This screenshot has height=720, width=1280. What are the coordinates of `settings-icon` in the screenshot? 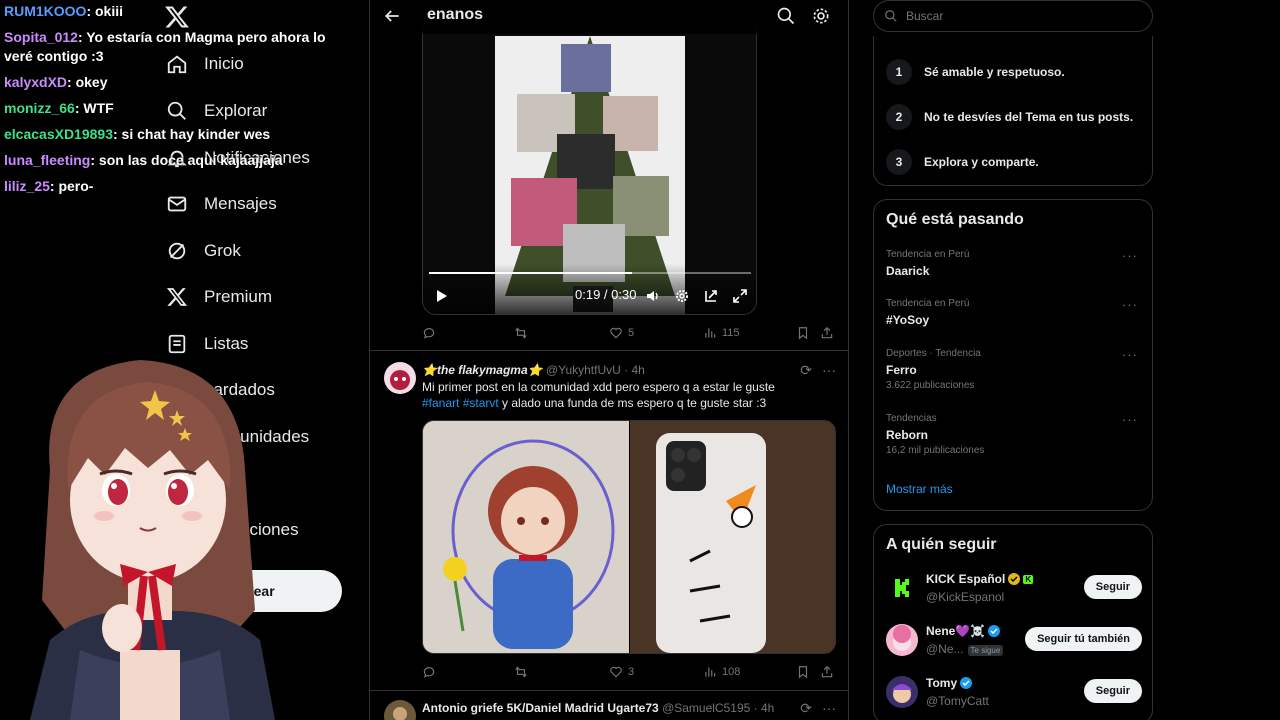 It's located at (682, 296).